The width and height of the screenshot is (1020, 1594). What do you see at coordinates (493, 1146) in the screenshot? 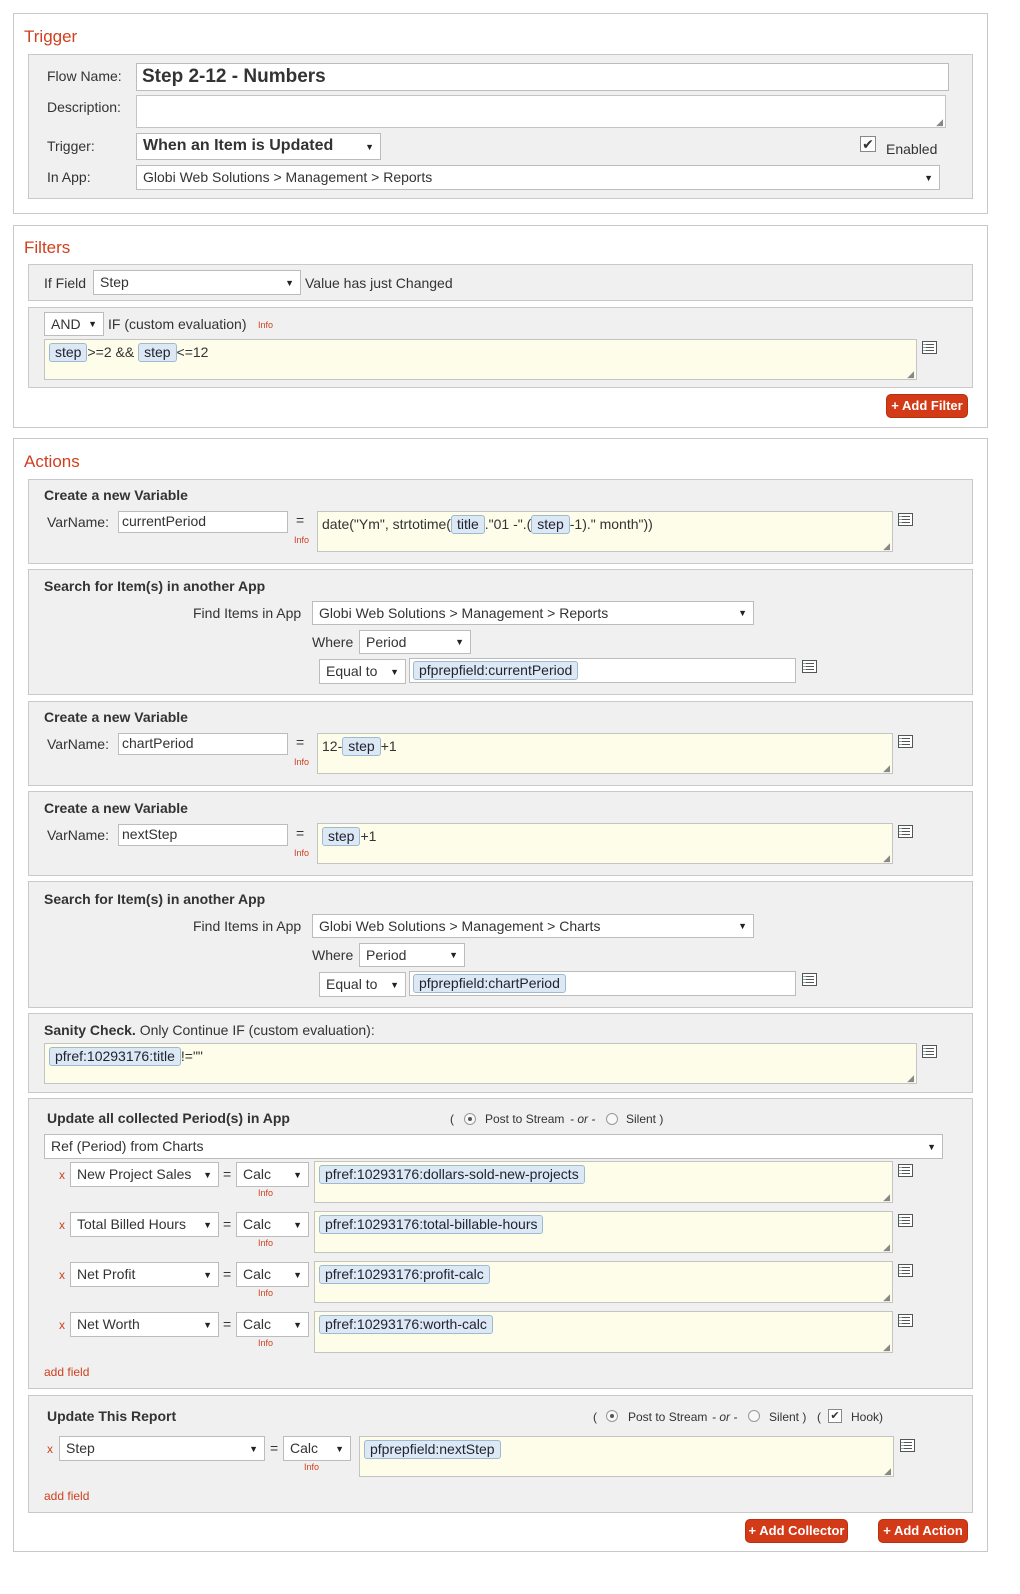
I see `ref-select: Ref (Period) from Charts ▼` at bounding box center [493, 1146].